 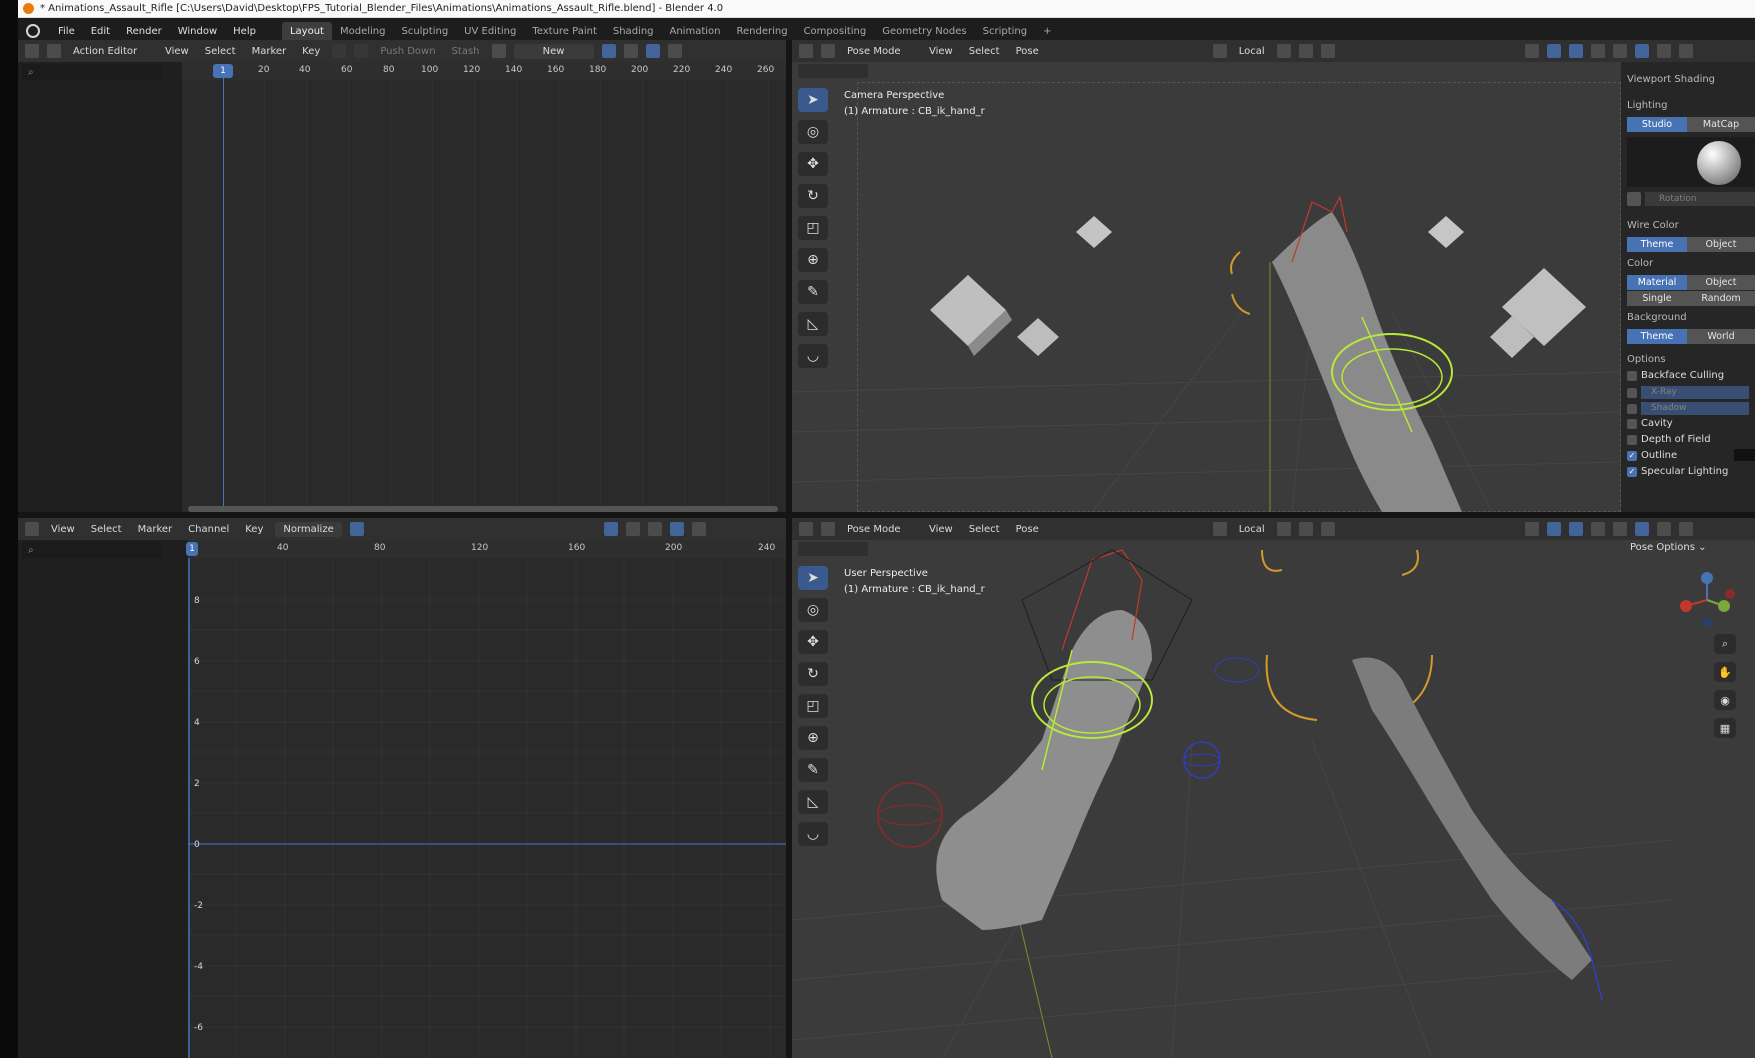 I want to click on gizmo-icon, so click(x=1553, y=529).